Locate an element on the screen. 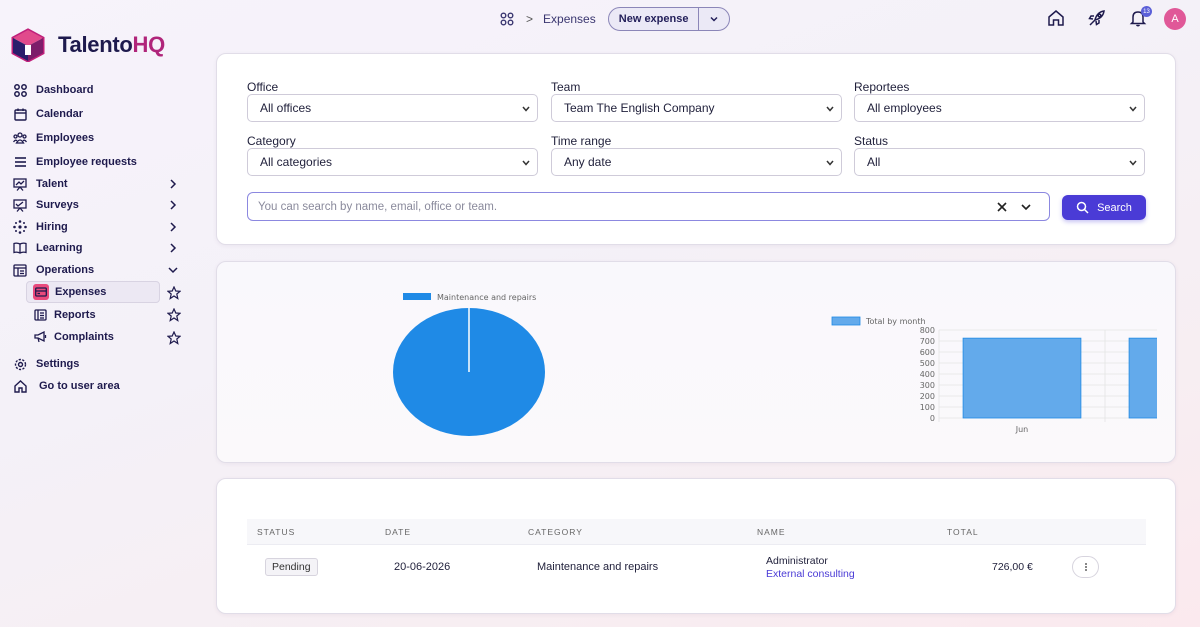 Image resolution: width=1200 pixels, height=627 pixels. column-header-total: TOTAL is located at coordinates (963, 532).